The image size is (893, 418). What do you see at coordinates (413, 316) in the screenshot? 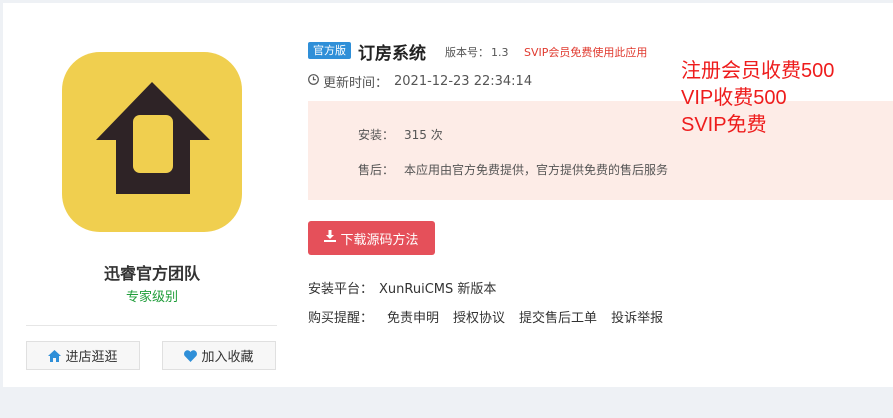
I see `disclaimer-link: 免责申明` at bounding box center [413, 316].